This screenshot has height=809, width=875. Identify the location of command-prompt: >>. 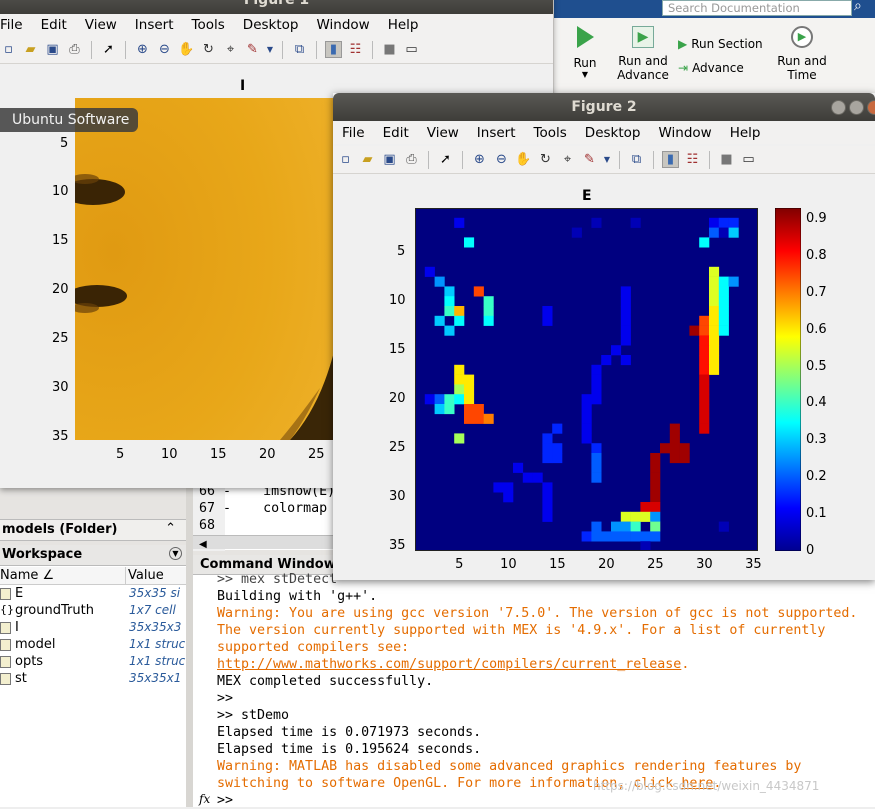
(225, 800).